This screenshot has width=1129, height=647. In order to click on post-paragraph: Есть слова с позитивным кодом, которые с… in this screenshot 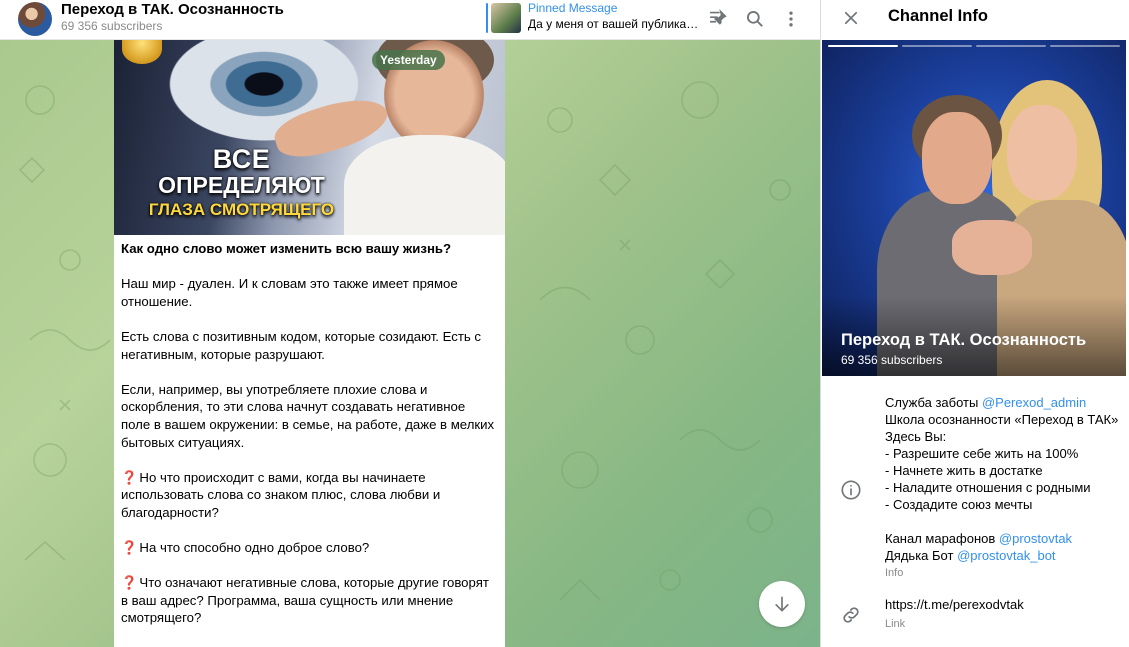, I will do `click(301, 345)`.